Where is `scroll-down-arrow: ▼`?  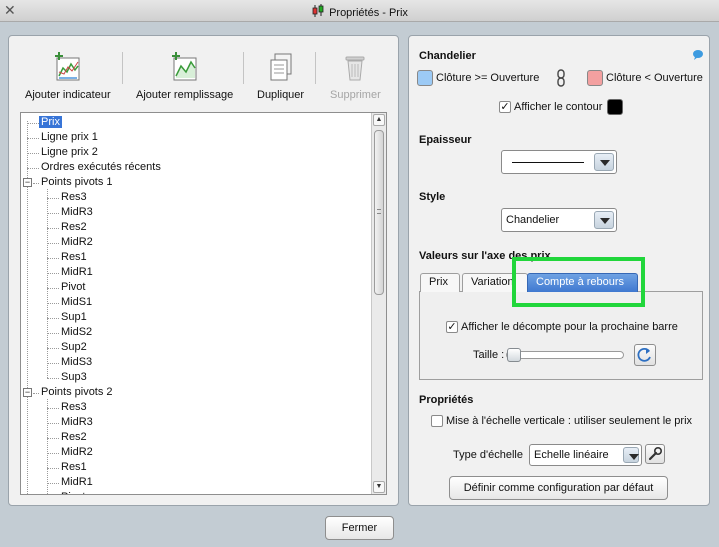
scroll-down-arrow: ▼ is located at coordinates (379, 487).